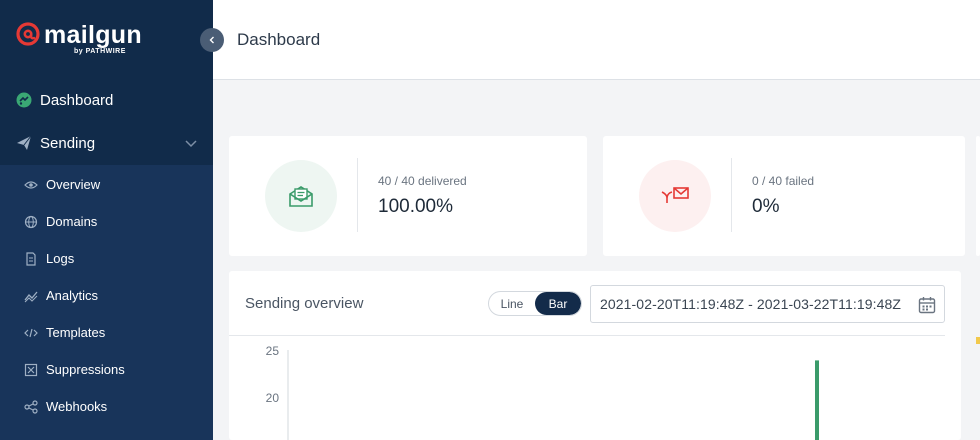 Image resolution: width=980 pixels, height=440 pixels. What do you see at coordinates (31, 185) in the screenshot?
I see `eye-icon` at bounding box center [31, 185].